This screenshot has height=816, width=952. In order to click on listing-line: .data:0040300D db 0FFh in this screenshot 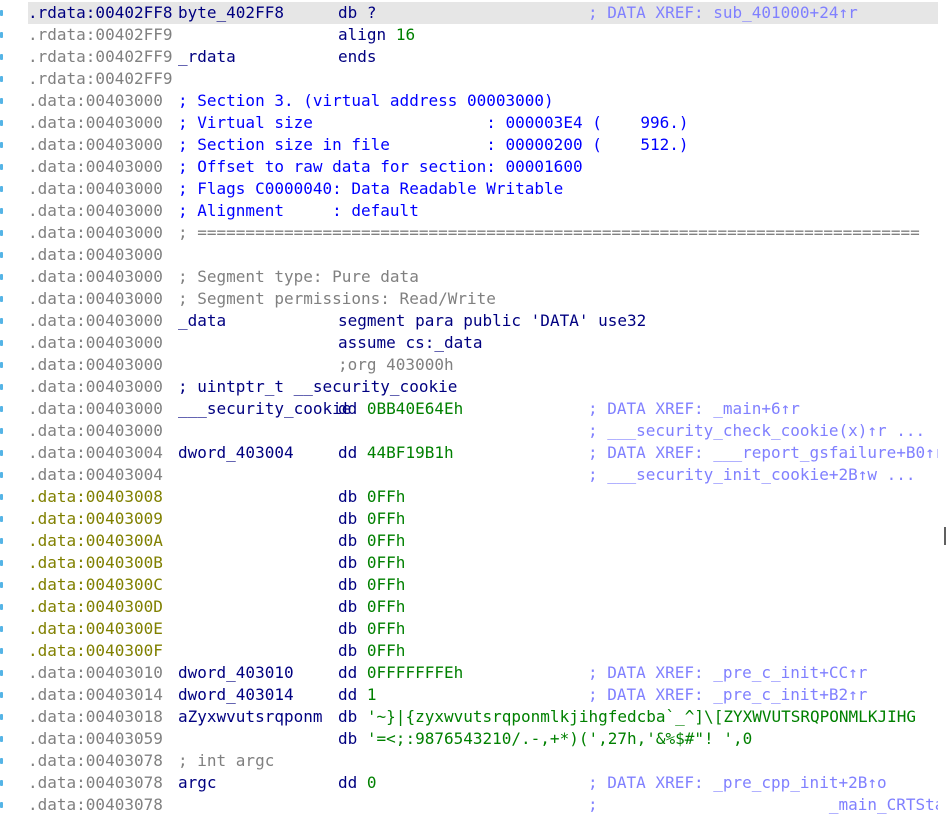, I will do `click(483, 607)`.